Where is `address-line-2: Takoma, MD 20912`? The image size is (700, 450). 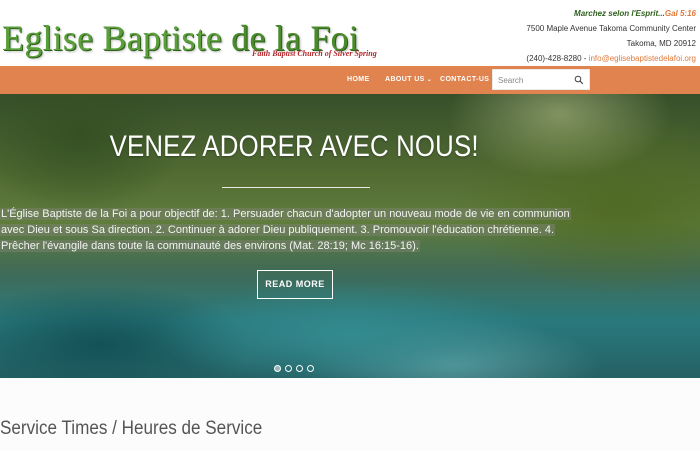
address-line-2: Takoma, MD 20912 is located at coordinates (661, 43).